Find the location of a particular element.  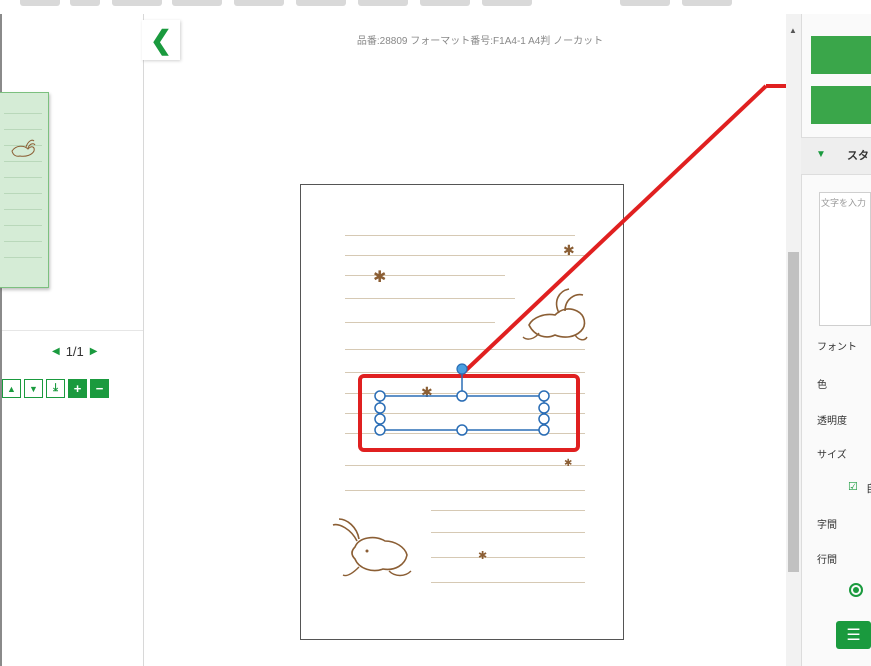

page-pager: ◀ 1/1 ▶ is located at coordinates (74, 351).